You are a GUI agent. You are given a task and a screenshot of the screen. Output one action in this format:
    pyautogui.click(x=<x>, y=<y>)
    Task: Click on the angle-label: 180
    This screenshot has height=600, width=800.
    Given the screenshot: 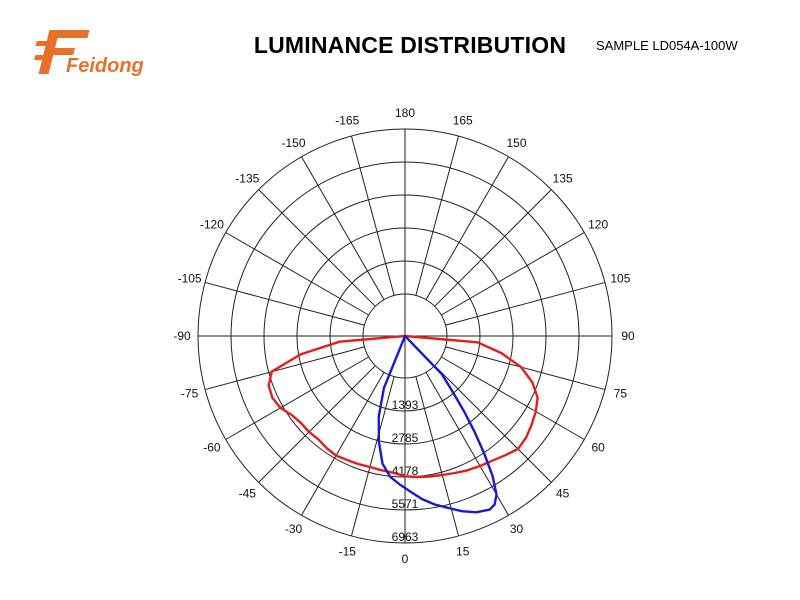 What is the action you would take?
    pyautogui.click(x=405, y=113)
    